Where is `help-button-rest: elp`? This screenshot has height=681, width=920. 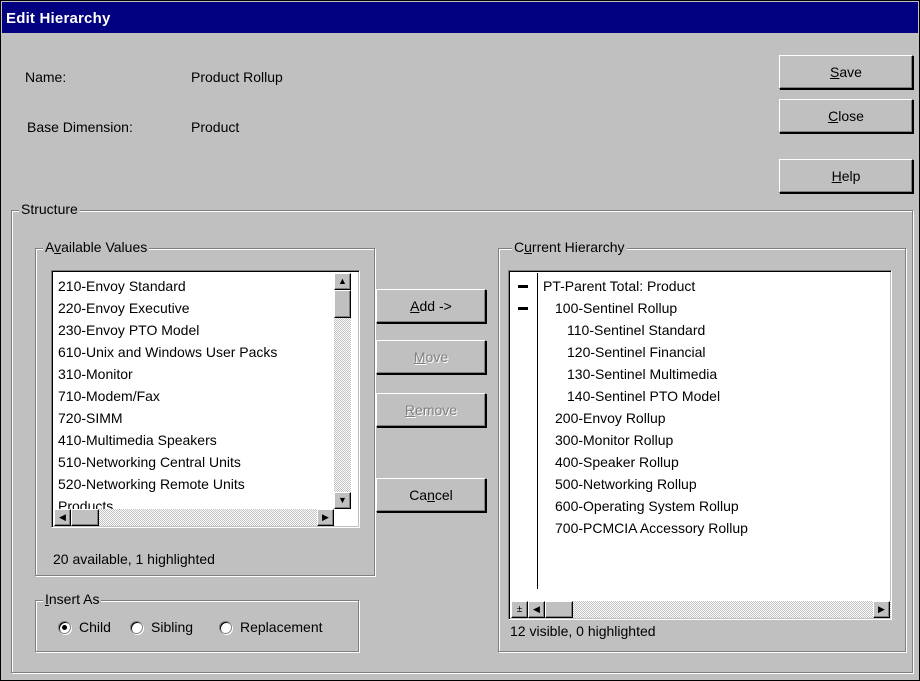
help-button-rest: elp is located at coordinates (851, 176).